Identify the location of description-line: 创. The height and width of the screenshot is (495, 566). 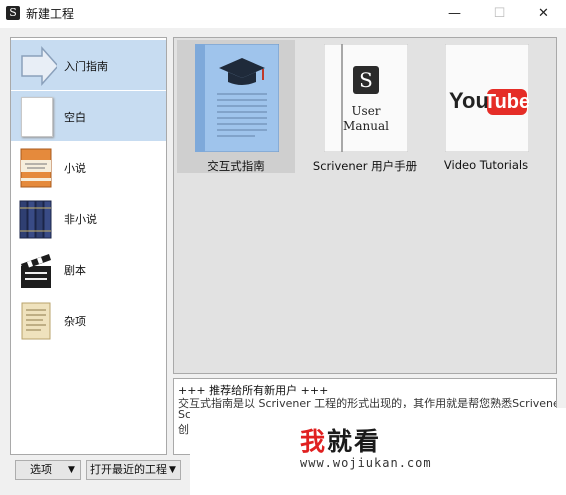
(183, 429).